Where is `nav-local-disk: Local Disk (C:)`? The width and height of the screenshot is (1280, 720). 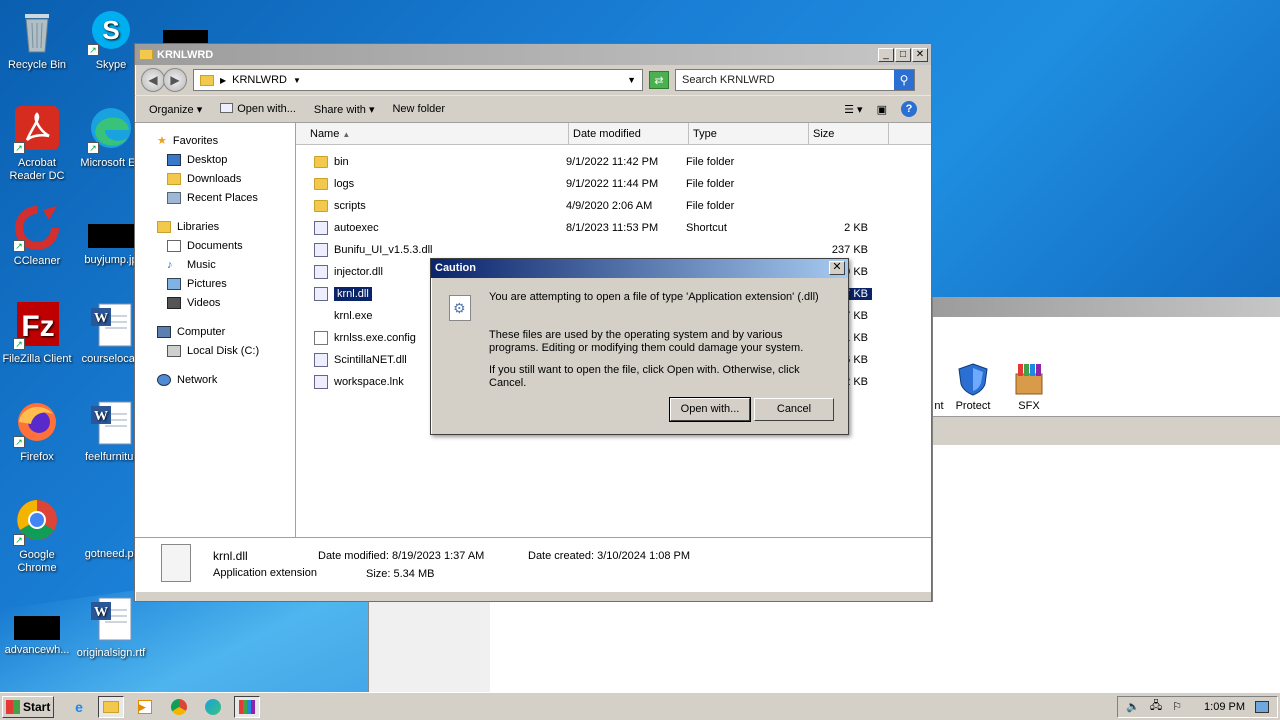
nav-local-disk: Local Disk (C:) is located at coordinates (215, 350).